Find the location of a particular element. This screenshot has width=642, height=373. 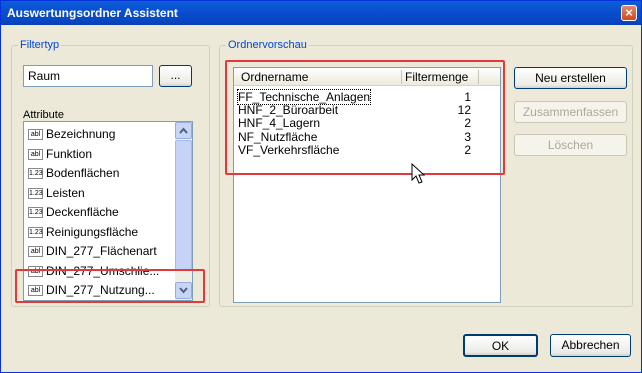

close-icon: × is located at coordinates (629, 12).